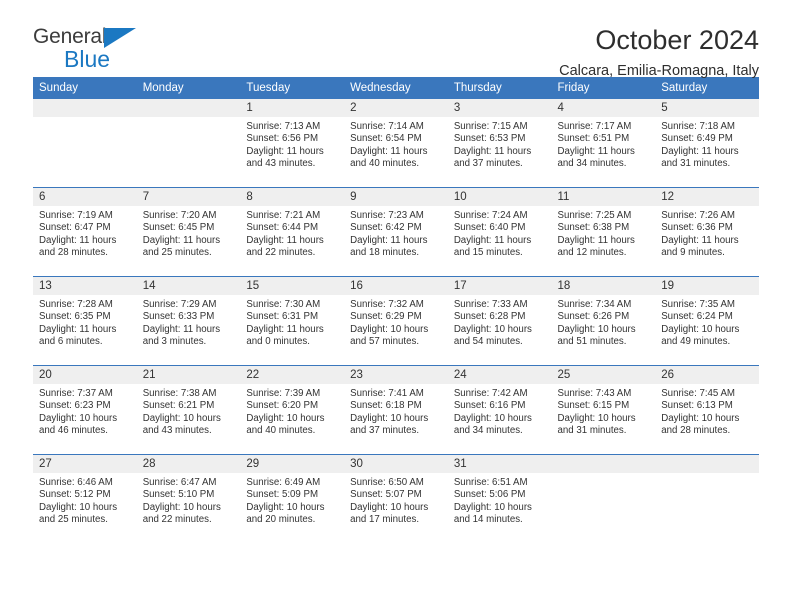 The height and width of the screenshot is (612, 792). What do you see at coordinates (188, 286) in the screenshot?
I see `day-number: 14` at bounding box center [188, 286].